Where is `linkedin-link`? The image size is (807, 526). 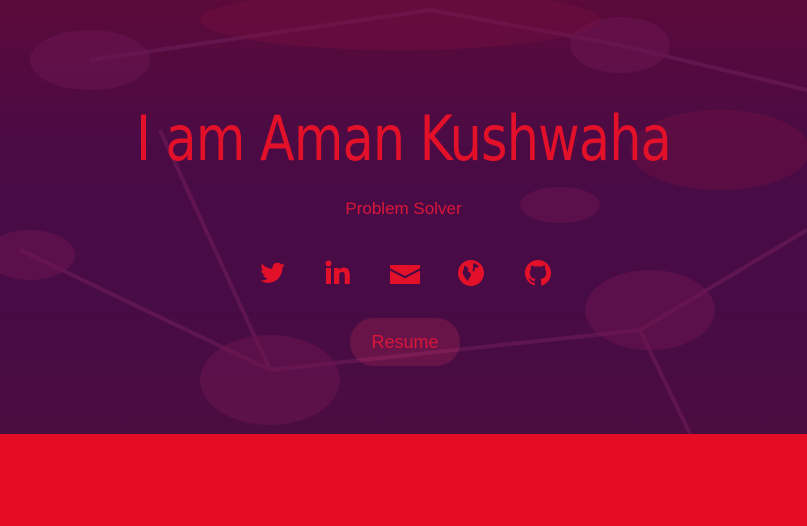 linkedin-link is located at coordinates (338, 273).